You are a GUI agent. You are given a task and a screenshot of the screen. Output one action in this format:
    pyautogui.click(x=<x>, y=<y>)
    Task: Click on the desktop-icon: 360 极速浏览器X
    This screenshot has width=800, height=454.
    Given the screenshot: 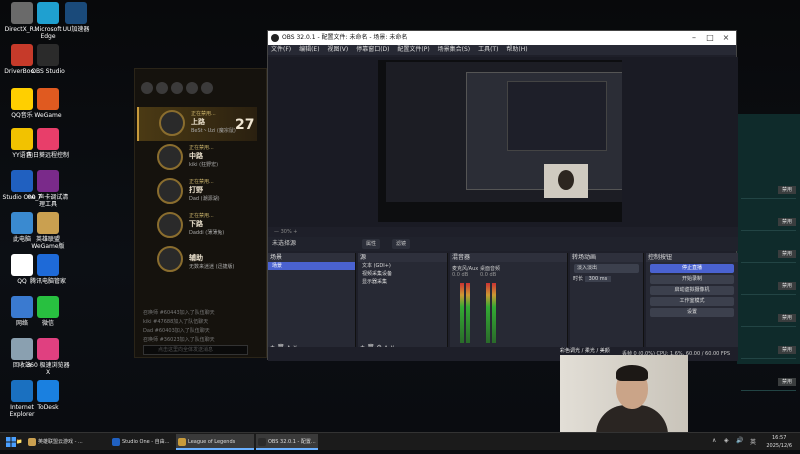 What is the action you would take?
    pyautogui.click(x=48, y=357)
    